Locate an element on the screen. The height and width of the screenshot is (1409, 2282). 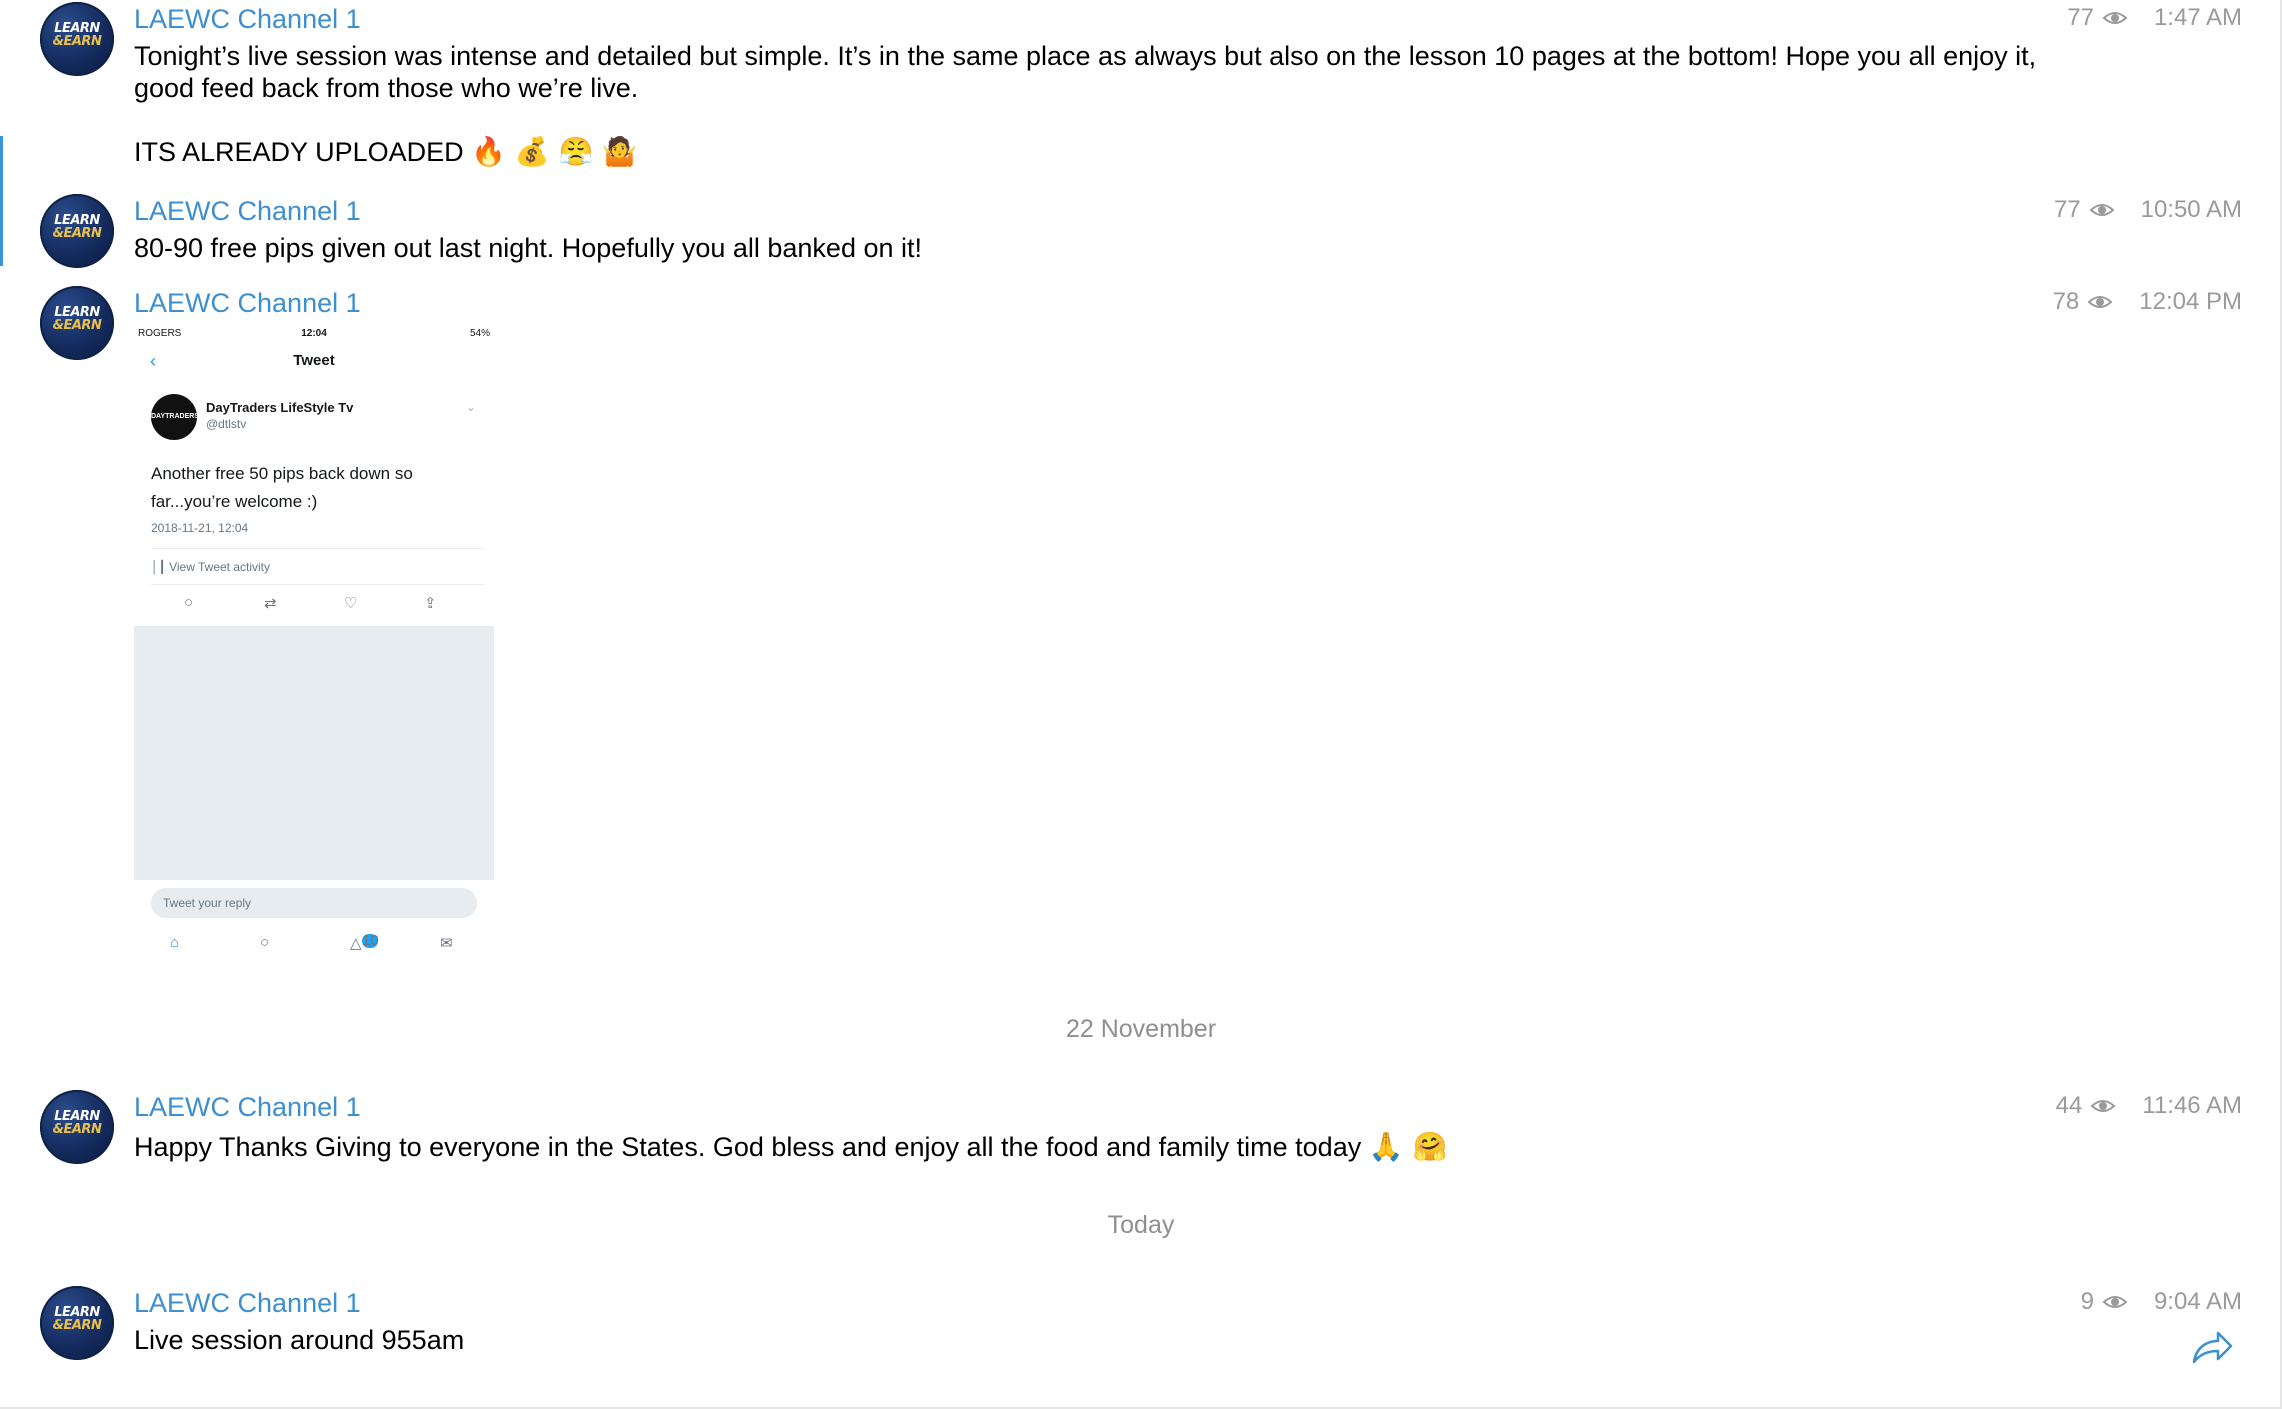
phone-status-bar: ROGERS 12:04 54% is located at coordinates (314, 335).